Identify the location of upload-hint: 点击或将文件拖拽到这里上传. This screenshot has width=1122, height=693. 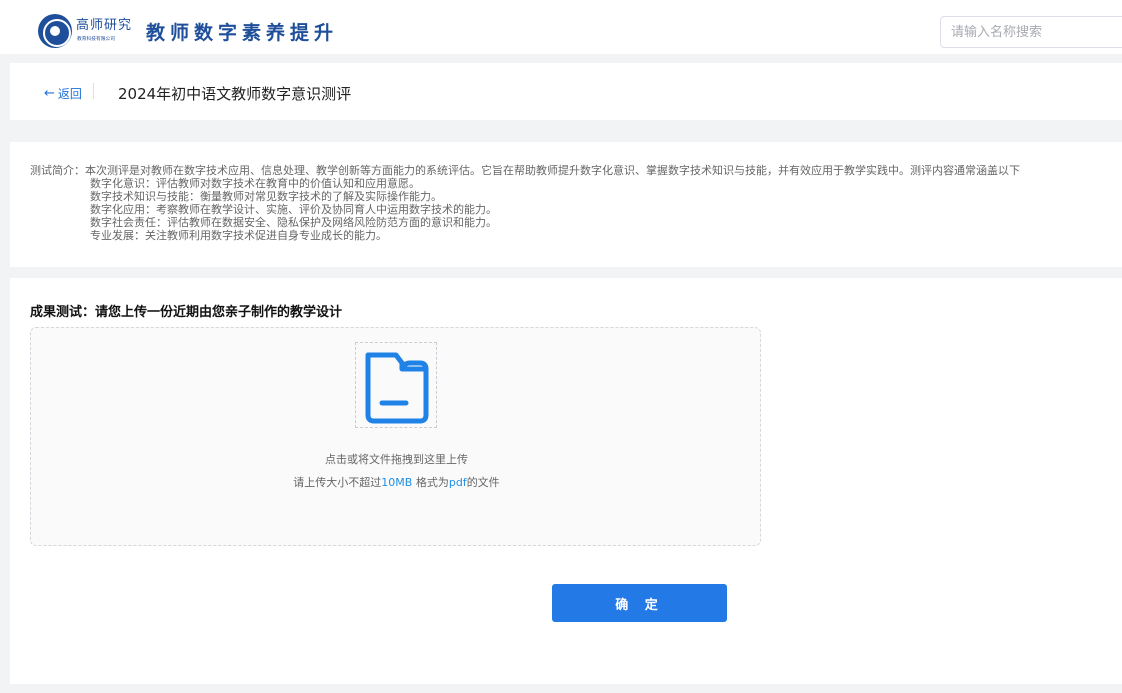
(396, 459).